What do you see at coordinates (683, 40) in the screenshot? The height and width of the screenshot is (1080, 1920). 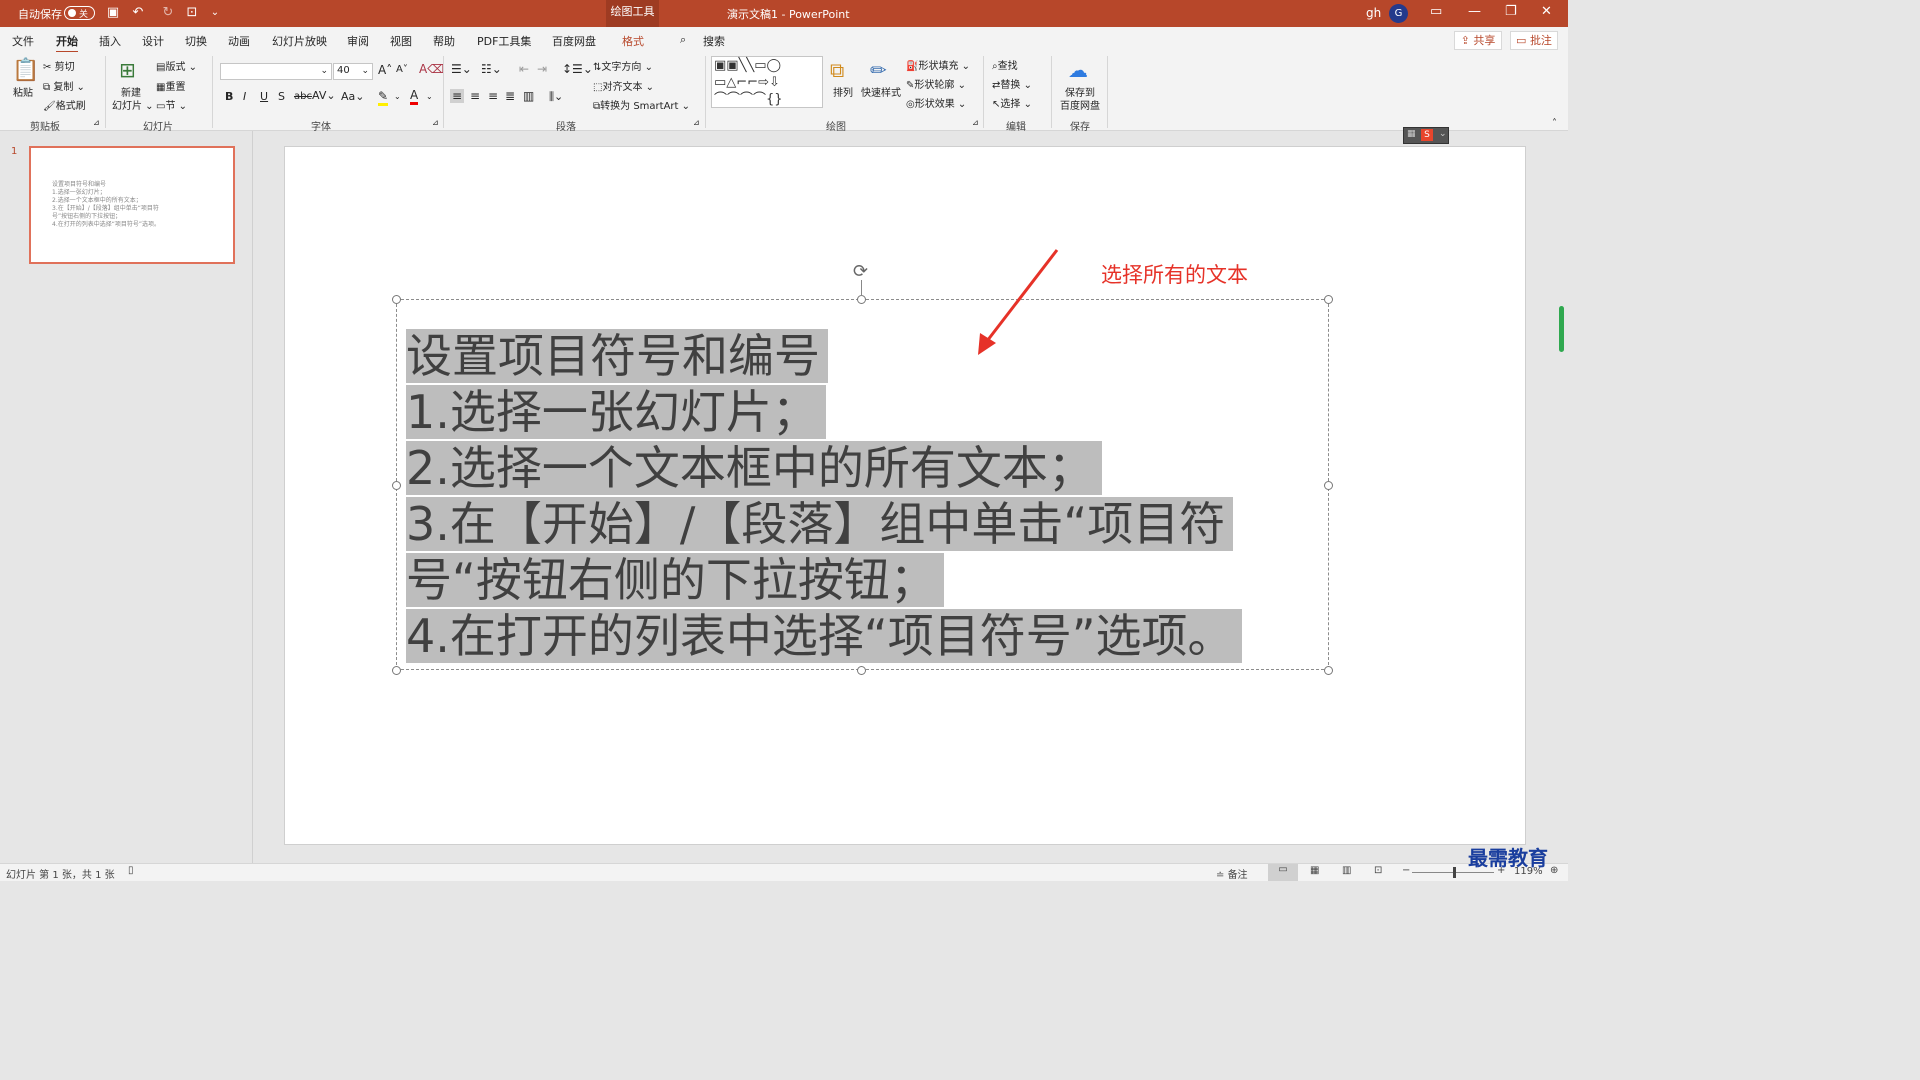 I see `search-icon: ⌕` at bounding box center [683, 40].